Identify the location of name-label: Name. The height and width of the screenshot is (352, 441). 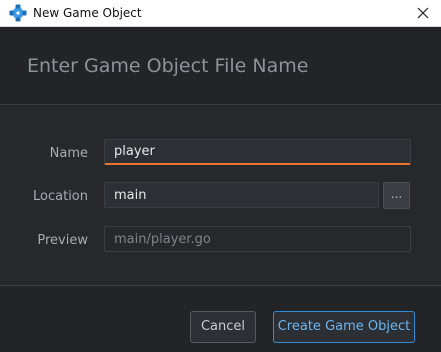
(68, 153).